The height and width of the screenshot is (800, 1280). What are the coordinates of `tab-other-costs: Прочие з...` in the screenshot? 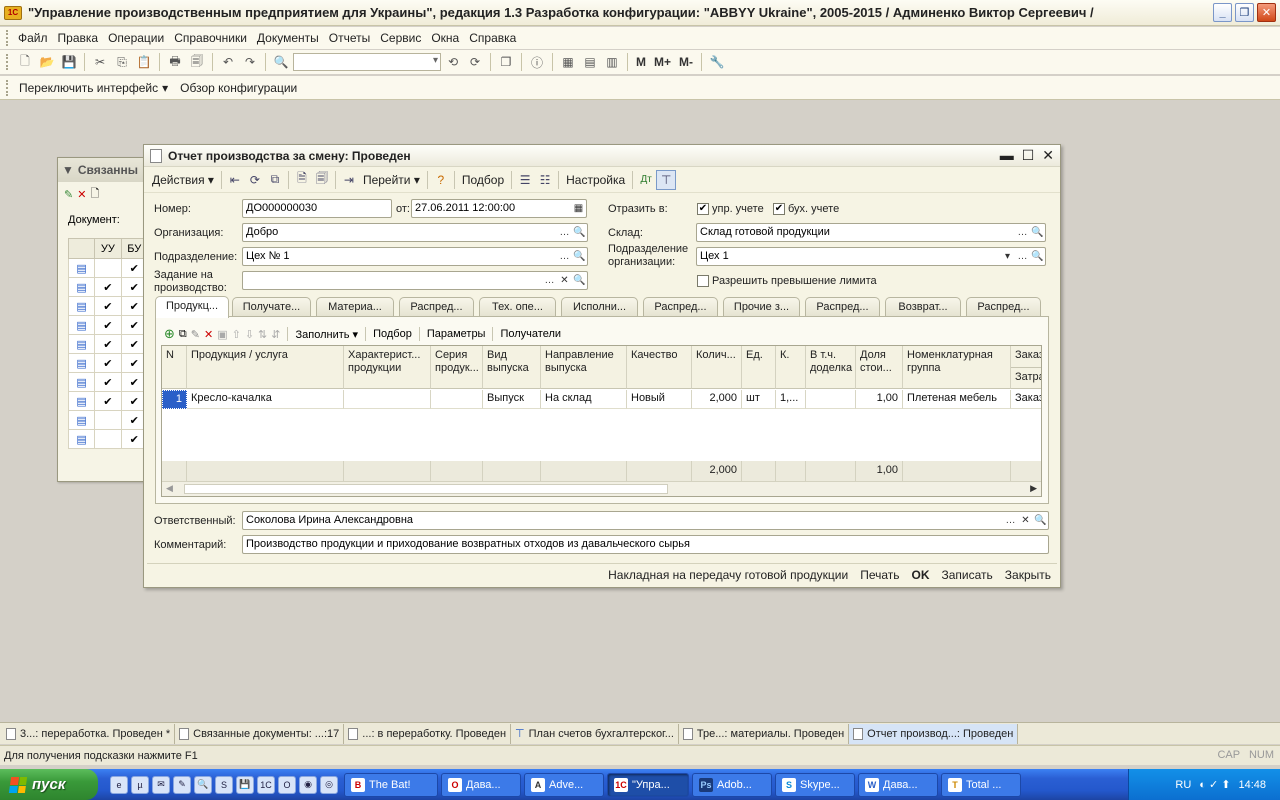 It's located at (761, 307).